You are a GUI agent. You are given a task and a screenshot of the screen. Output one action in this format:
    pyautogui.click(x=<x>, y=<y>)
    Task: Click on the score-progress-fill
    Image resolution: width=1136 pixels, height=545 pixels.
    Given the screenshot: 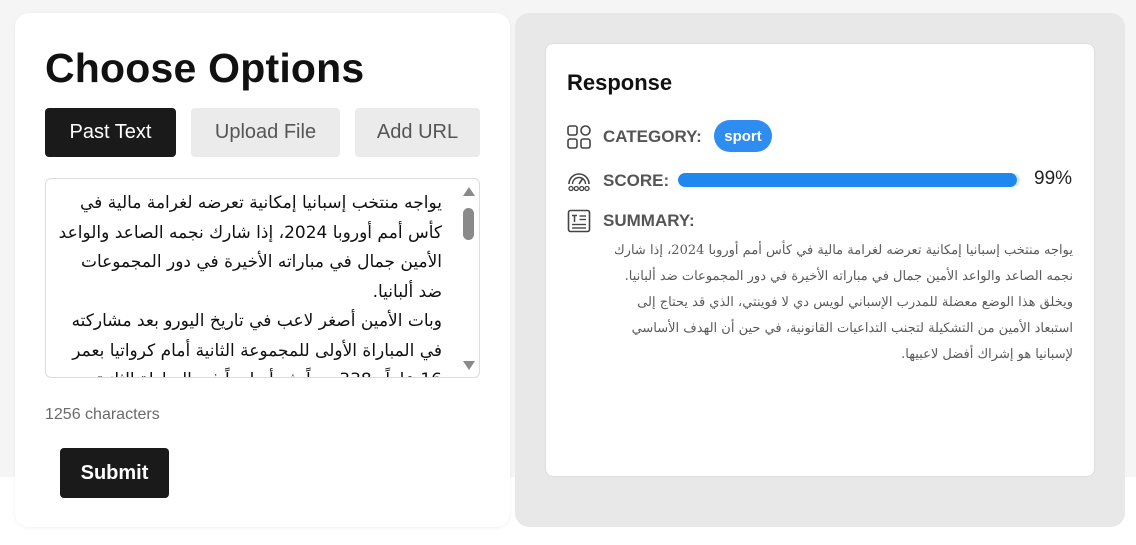 What is the action you would take?
    pyautogui.click(x=847, y=180)
    